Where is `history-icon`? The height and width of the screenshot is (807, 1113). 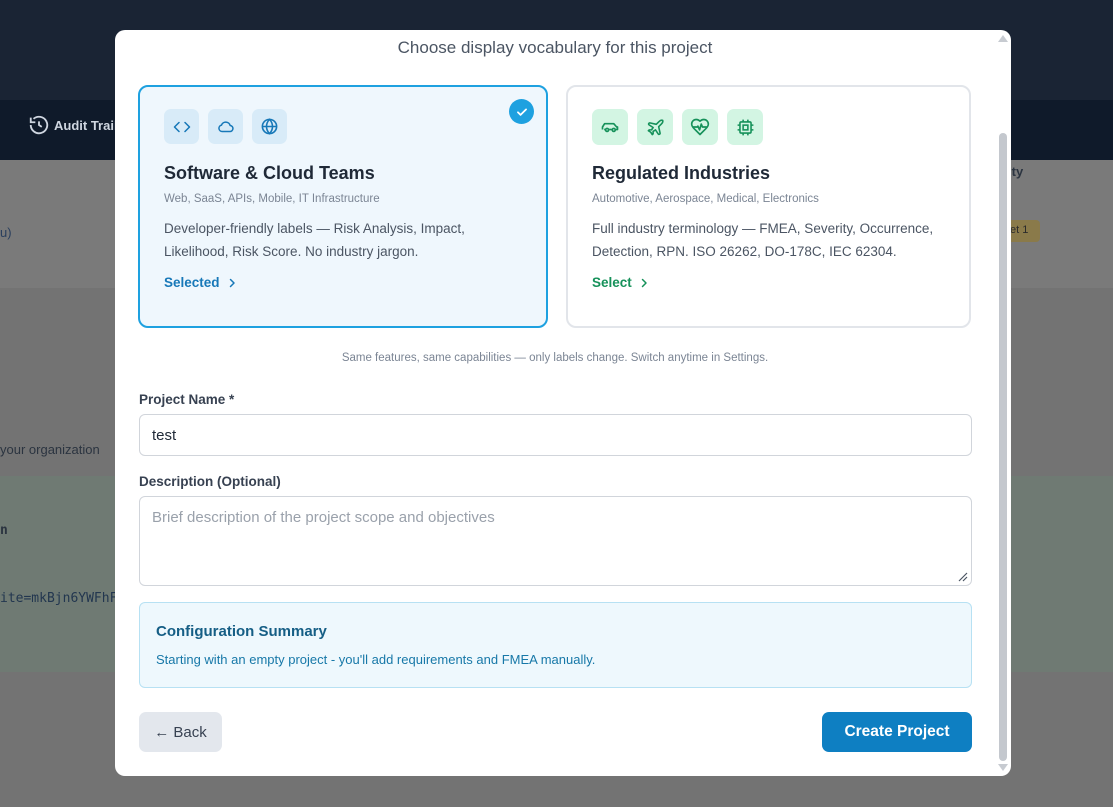
history-icon is located at coordinates (39, 125).